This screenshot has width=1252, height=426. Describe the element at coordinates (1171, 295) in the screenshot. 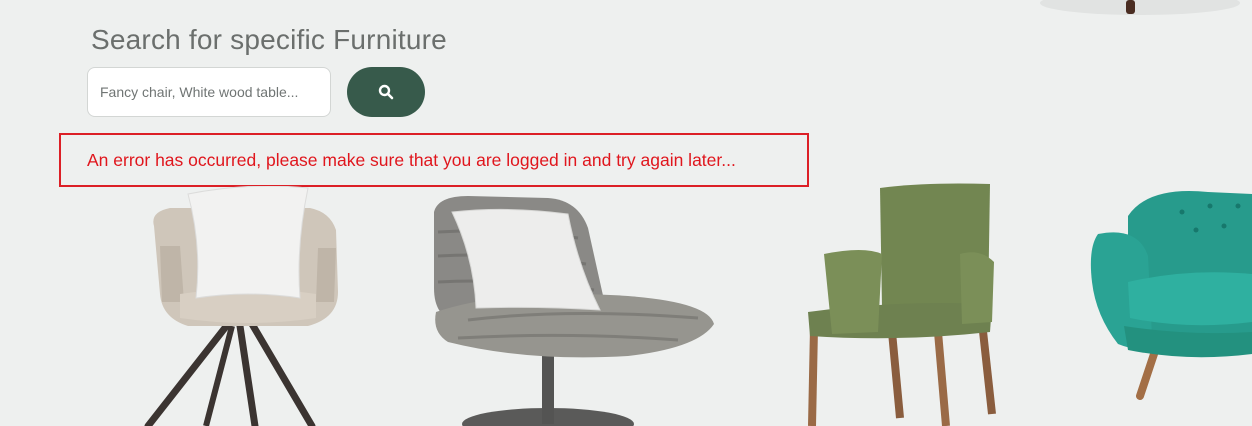

I see `teal-armchair-image` at that location.